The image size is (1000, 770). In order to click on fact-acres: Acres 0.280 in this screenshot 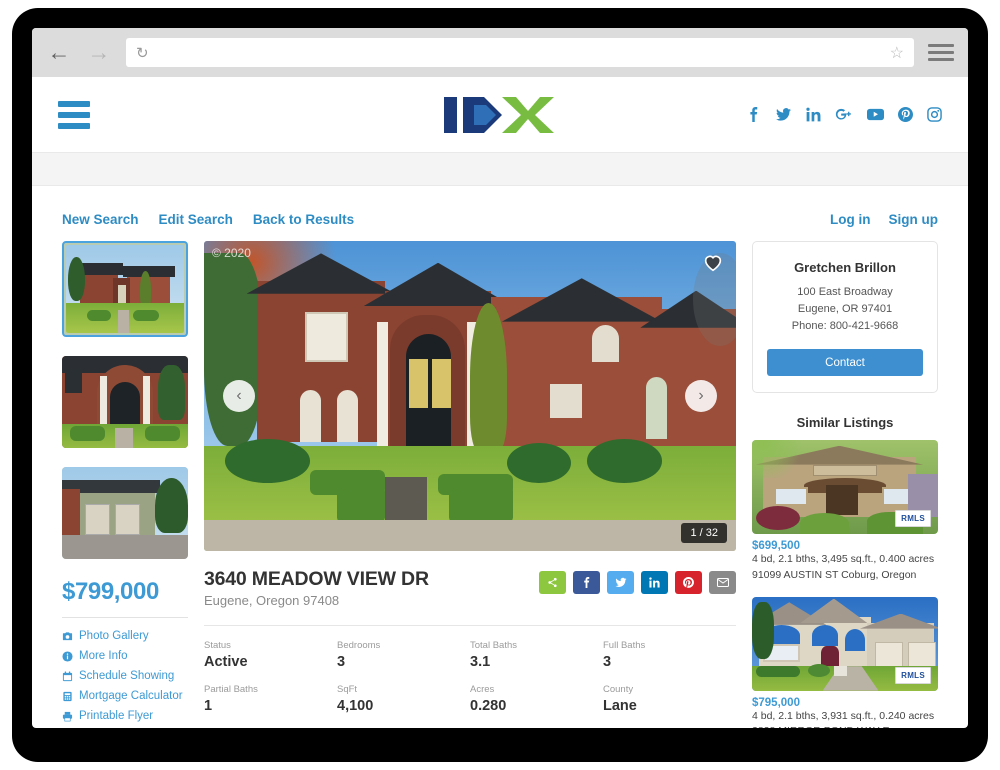, I will do `click(536, 699)`.